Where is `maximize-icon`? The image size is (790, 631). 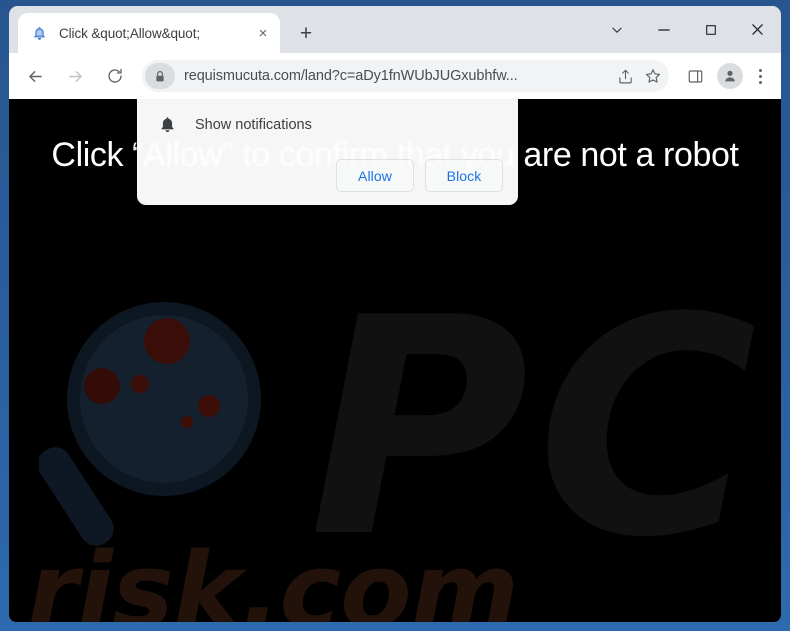 maximize-icon is located at coordinates (710, 30).